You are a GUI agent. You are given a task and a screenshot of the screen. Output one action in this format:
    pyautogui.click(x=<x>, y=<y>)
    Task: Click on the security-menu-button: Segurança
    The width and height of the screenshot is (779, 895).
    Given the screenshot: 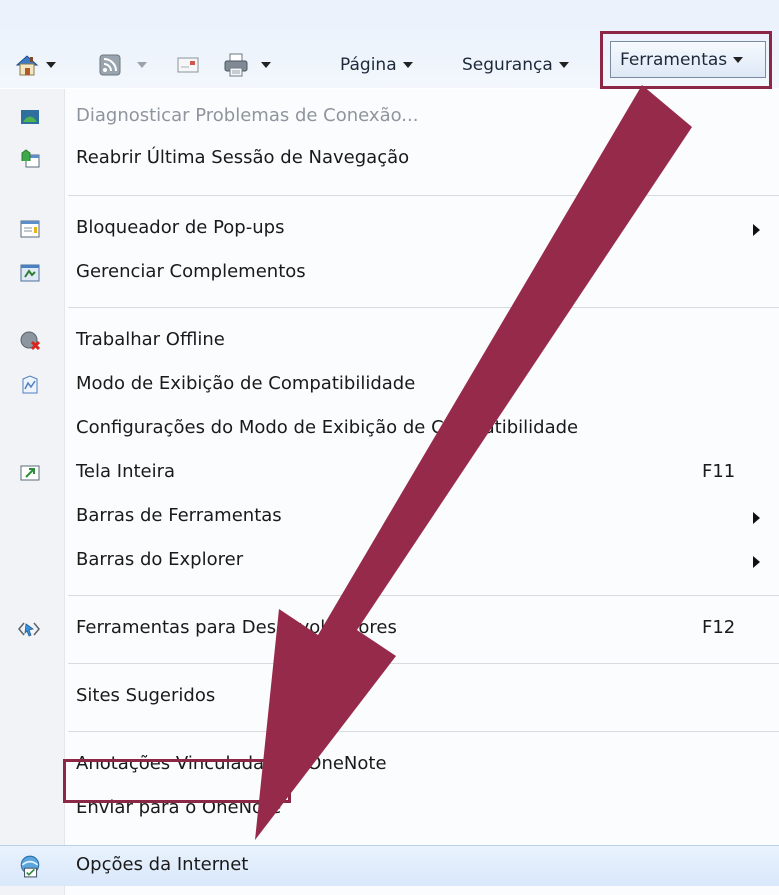 What is the action you would take?
    pyautogui.click(x=515, y=65)
    